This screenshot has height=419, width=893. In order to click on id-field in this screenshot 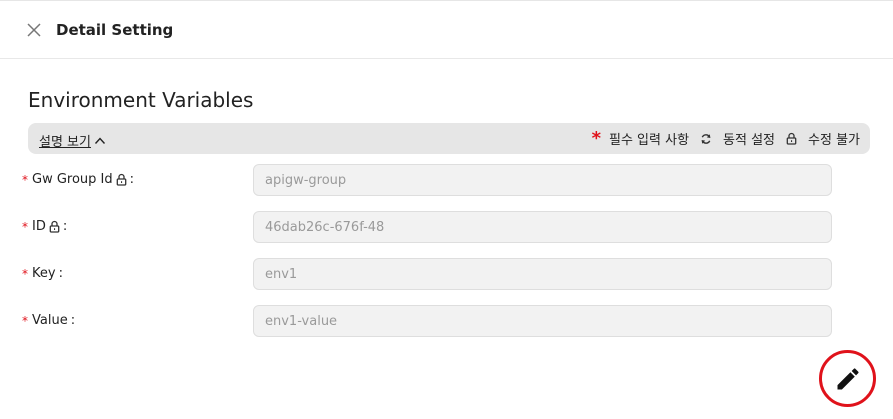, I will do `click(542, 227)`.